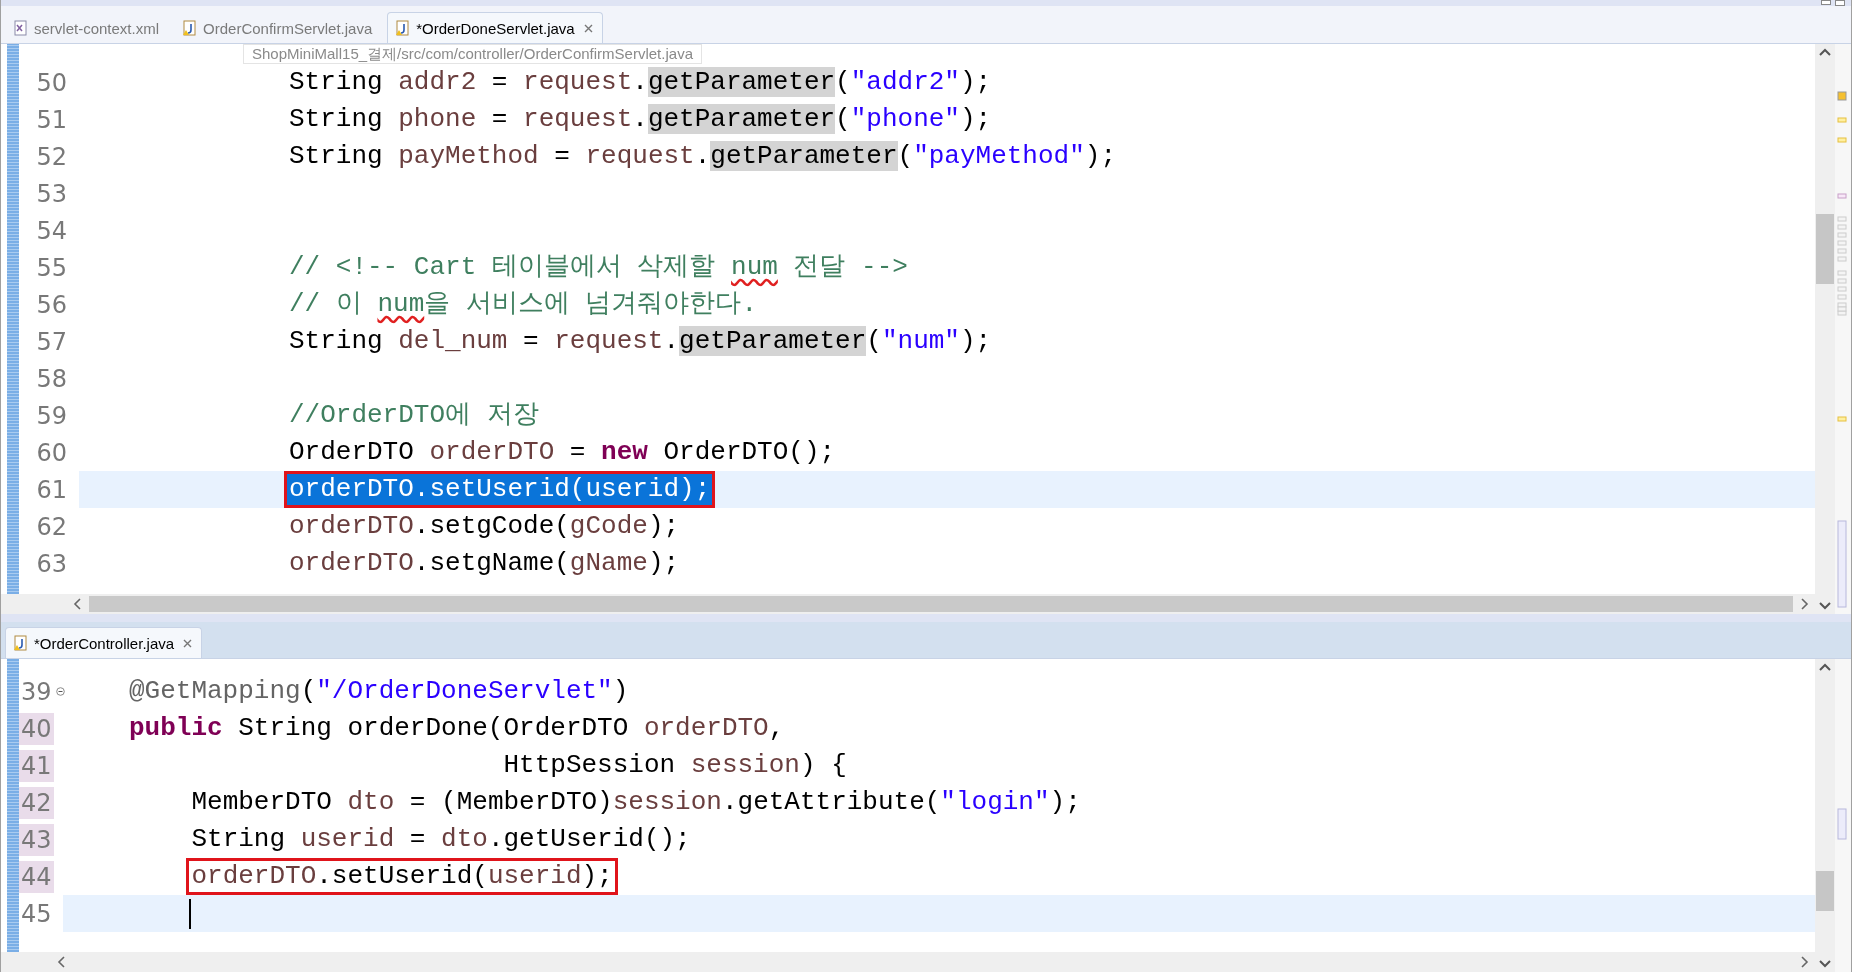  What do you see at coordinates (636, 802) in the screenshot?
I see `code-line: MemberDTO dto = (MemberDTO)session.getAttribute("login");` at bounding box center [636, 802].